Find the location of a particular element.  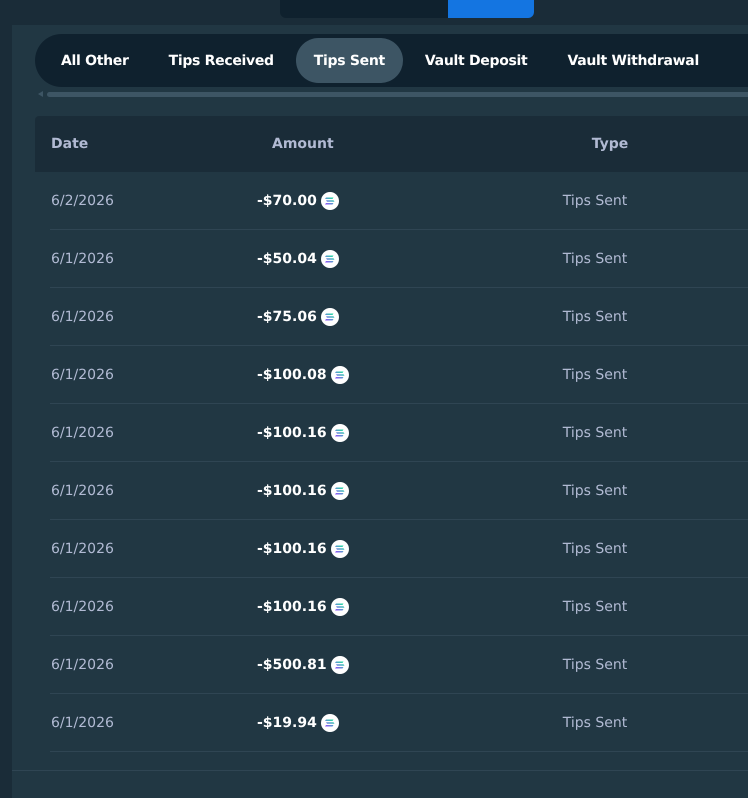

amount-cell: -$19.94 is located at coordinates (287, 722).